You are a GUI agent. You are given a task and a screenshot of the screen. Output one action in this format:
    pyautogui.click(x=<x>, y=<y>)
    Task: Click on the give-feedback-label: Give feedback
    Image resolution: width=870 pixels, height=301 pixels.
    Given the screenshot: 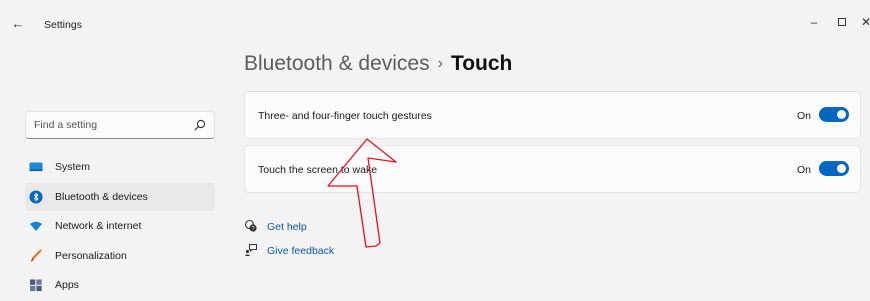 What is the action you would take?
    pyautogui.click(x=300, y=251)
    